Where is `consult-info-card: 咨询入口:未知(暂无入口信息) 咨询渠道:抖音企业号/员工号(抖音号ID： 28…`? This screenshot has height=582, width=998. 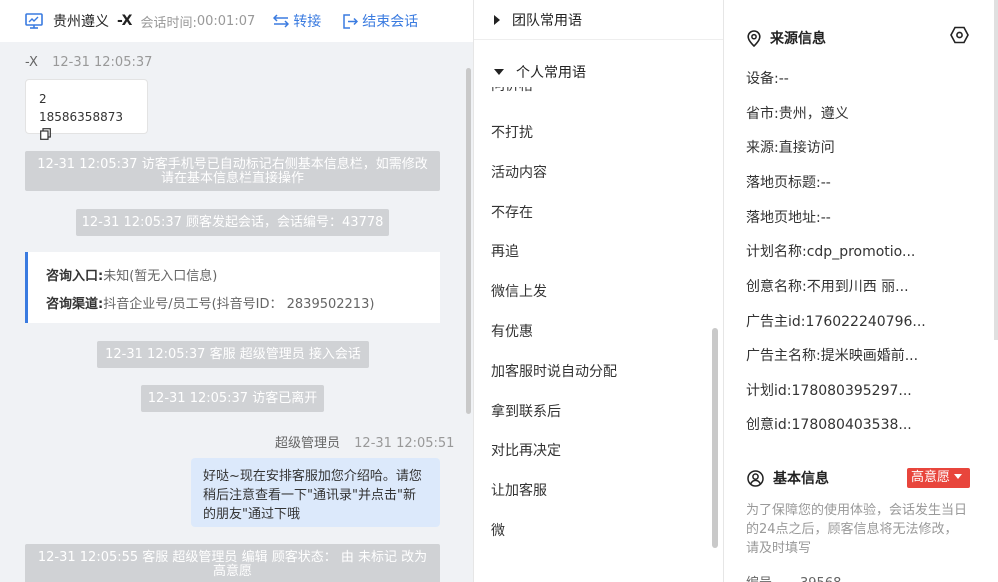
consult-info-card: 咨询入口:未知(暂无入口信息) 咨询渠道:抖音企业号/员工号(抖音号ID： 28… is located at coordinates (232, 287).